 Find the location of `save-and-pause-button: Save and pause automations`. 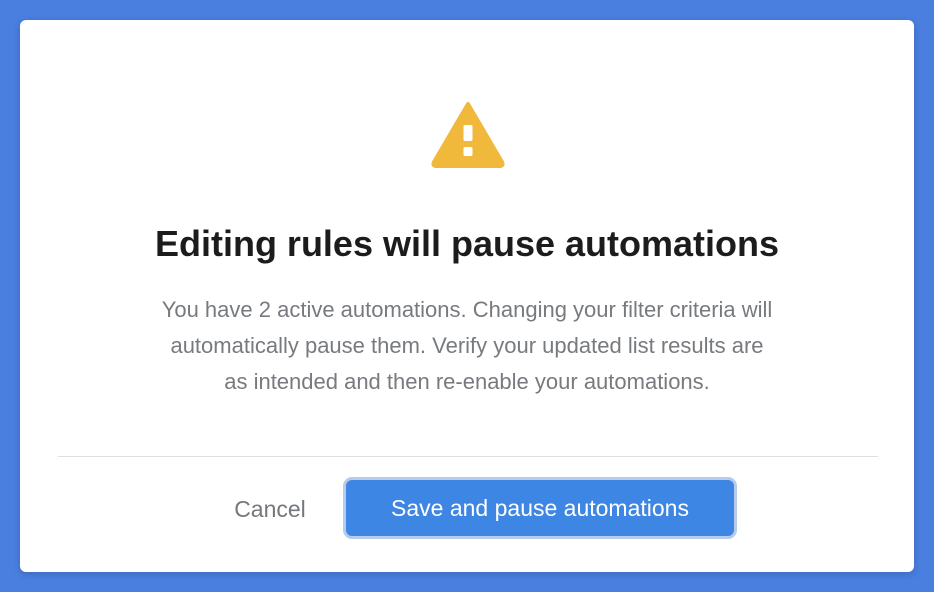

save-and-pause-button: Save and pause automations is located at coordinates (540, 508).